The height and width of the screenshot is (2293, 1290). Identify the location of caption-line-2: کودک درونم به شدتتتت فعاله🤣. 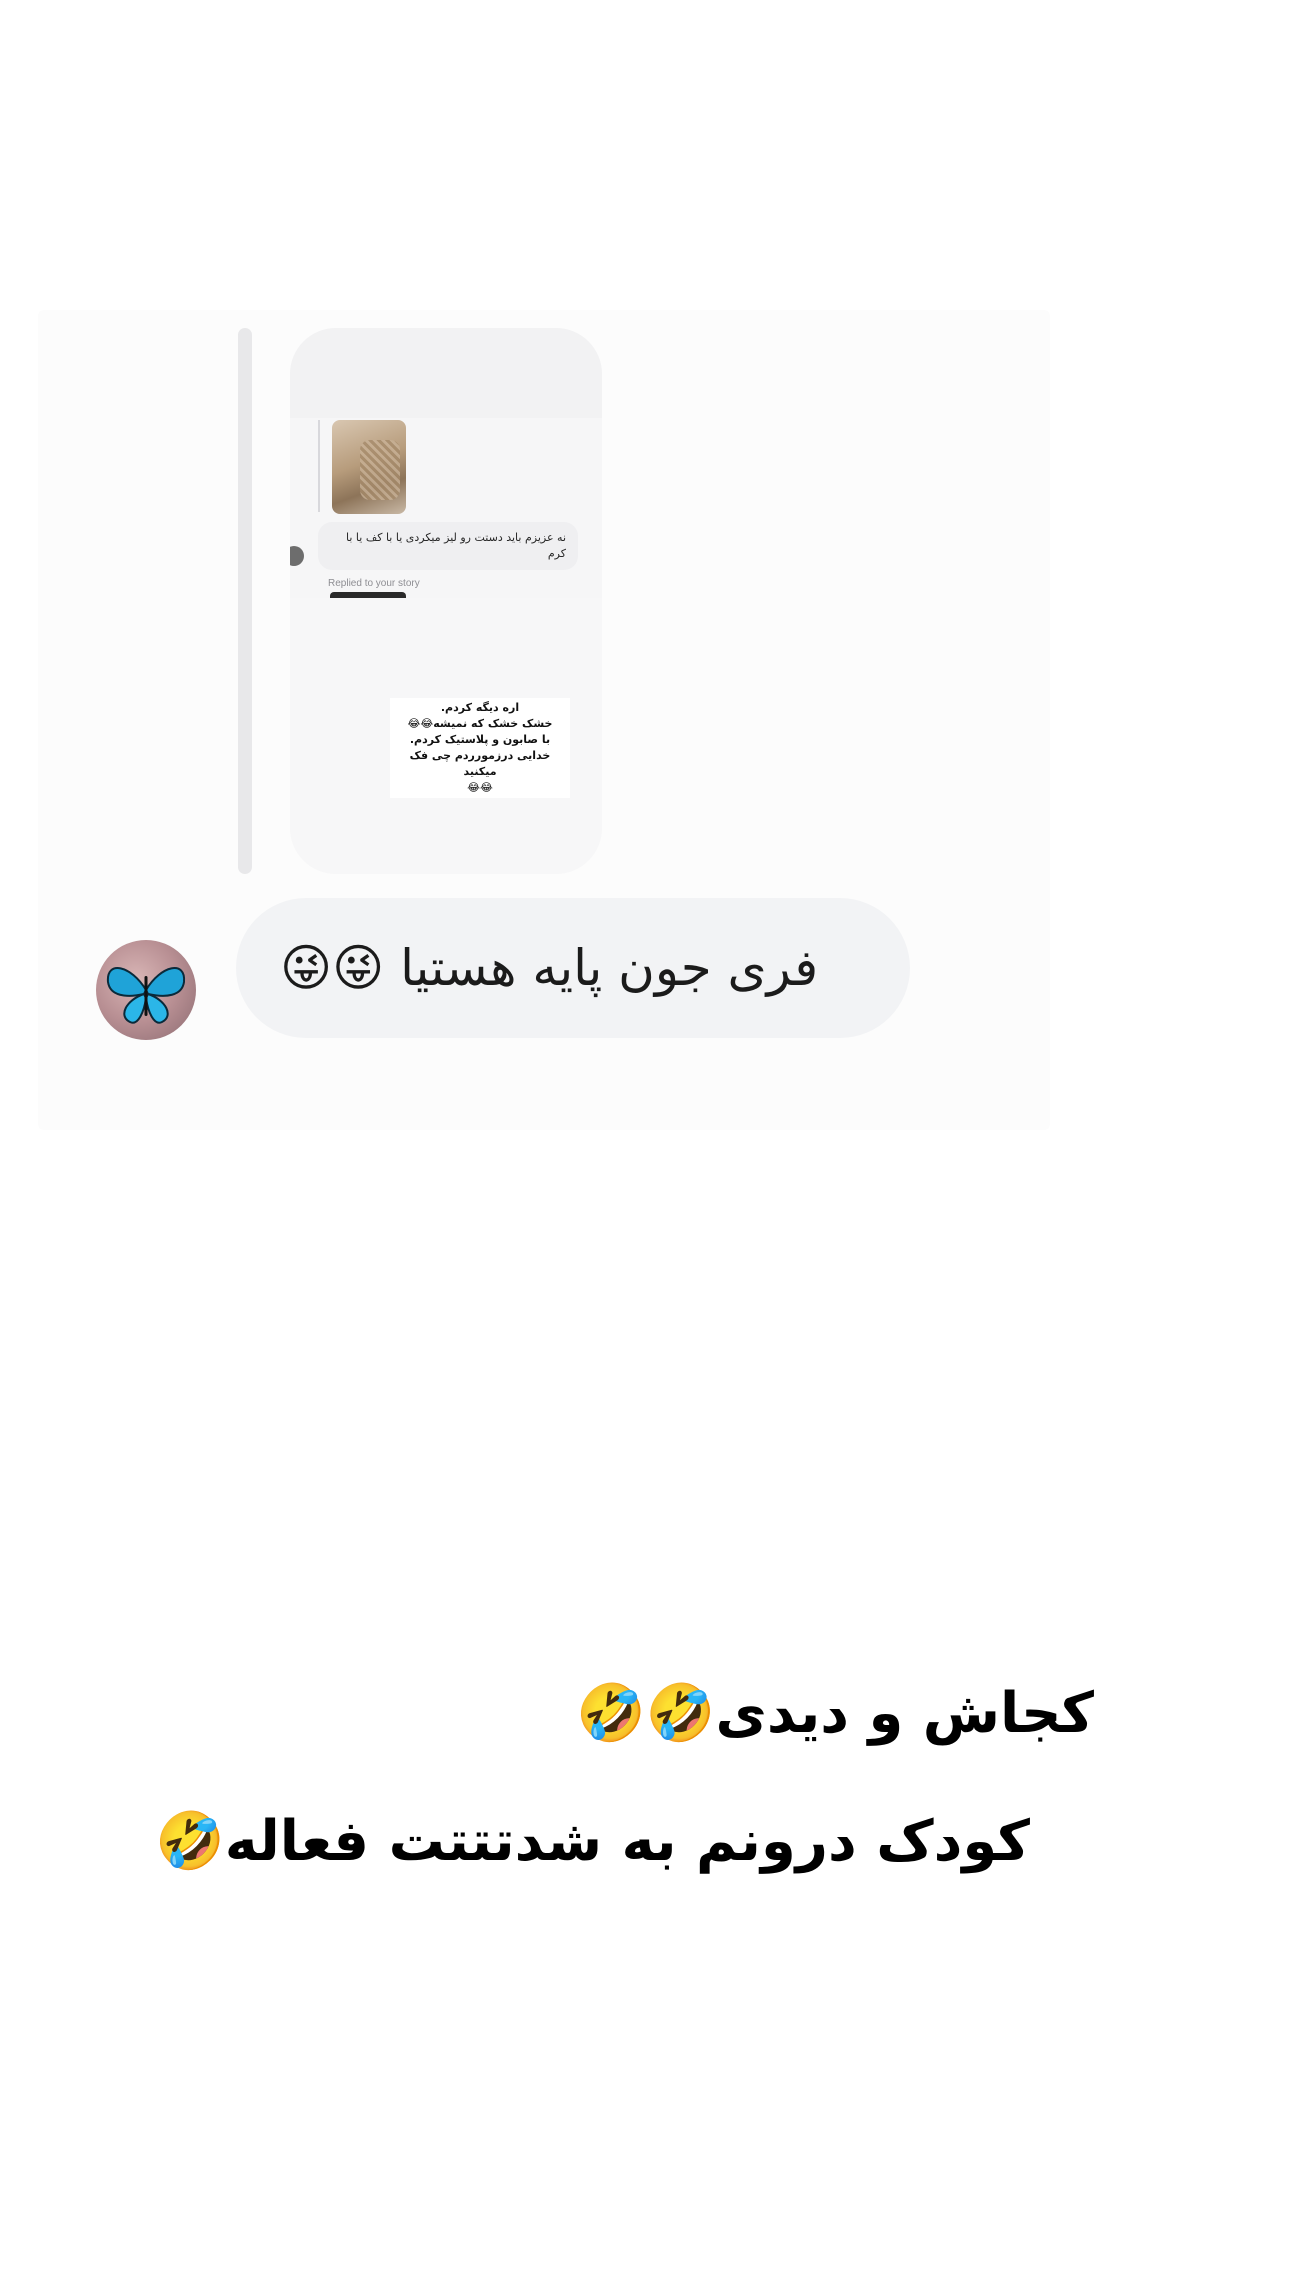
(592, 1841).